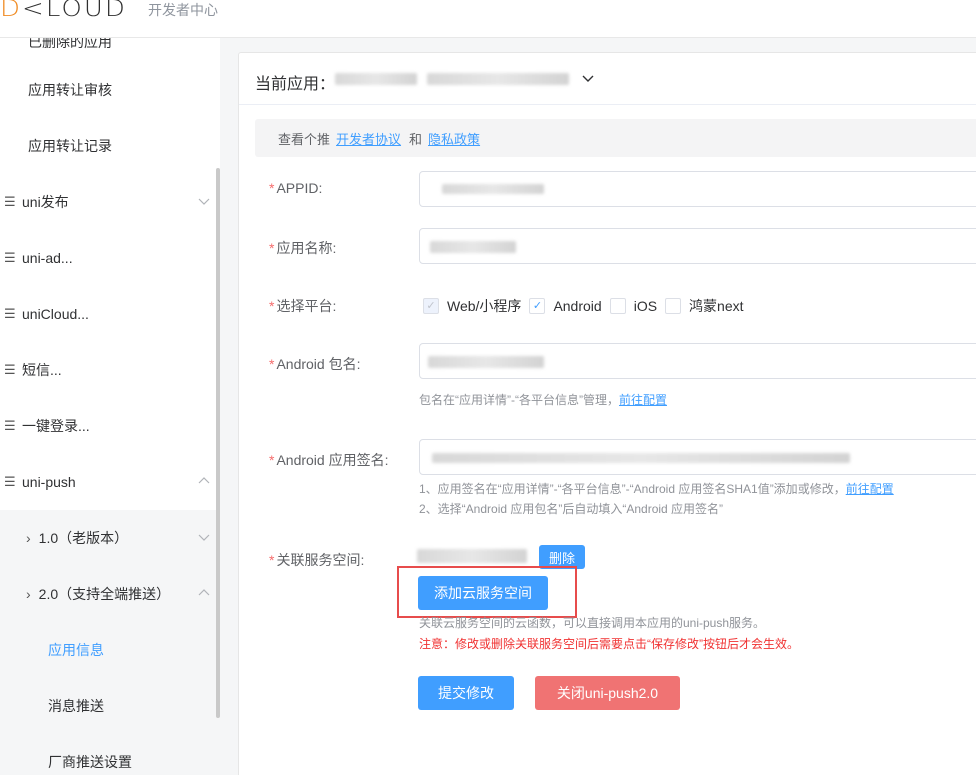 This screenshot has width=976, height=775. Describe the element at coordinates (303, 248) in the screenshot. I see `app-name-label: * 应用名称:` at that location.